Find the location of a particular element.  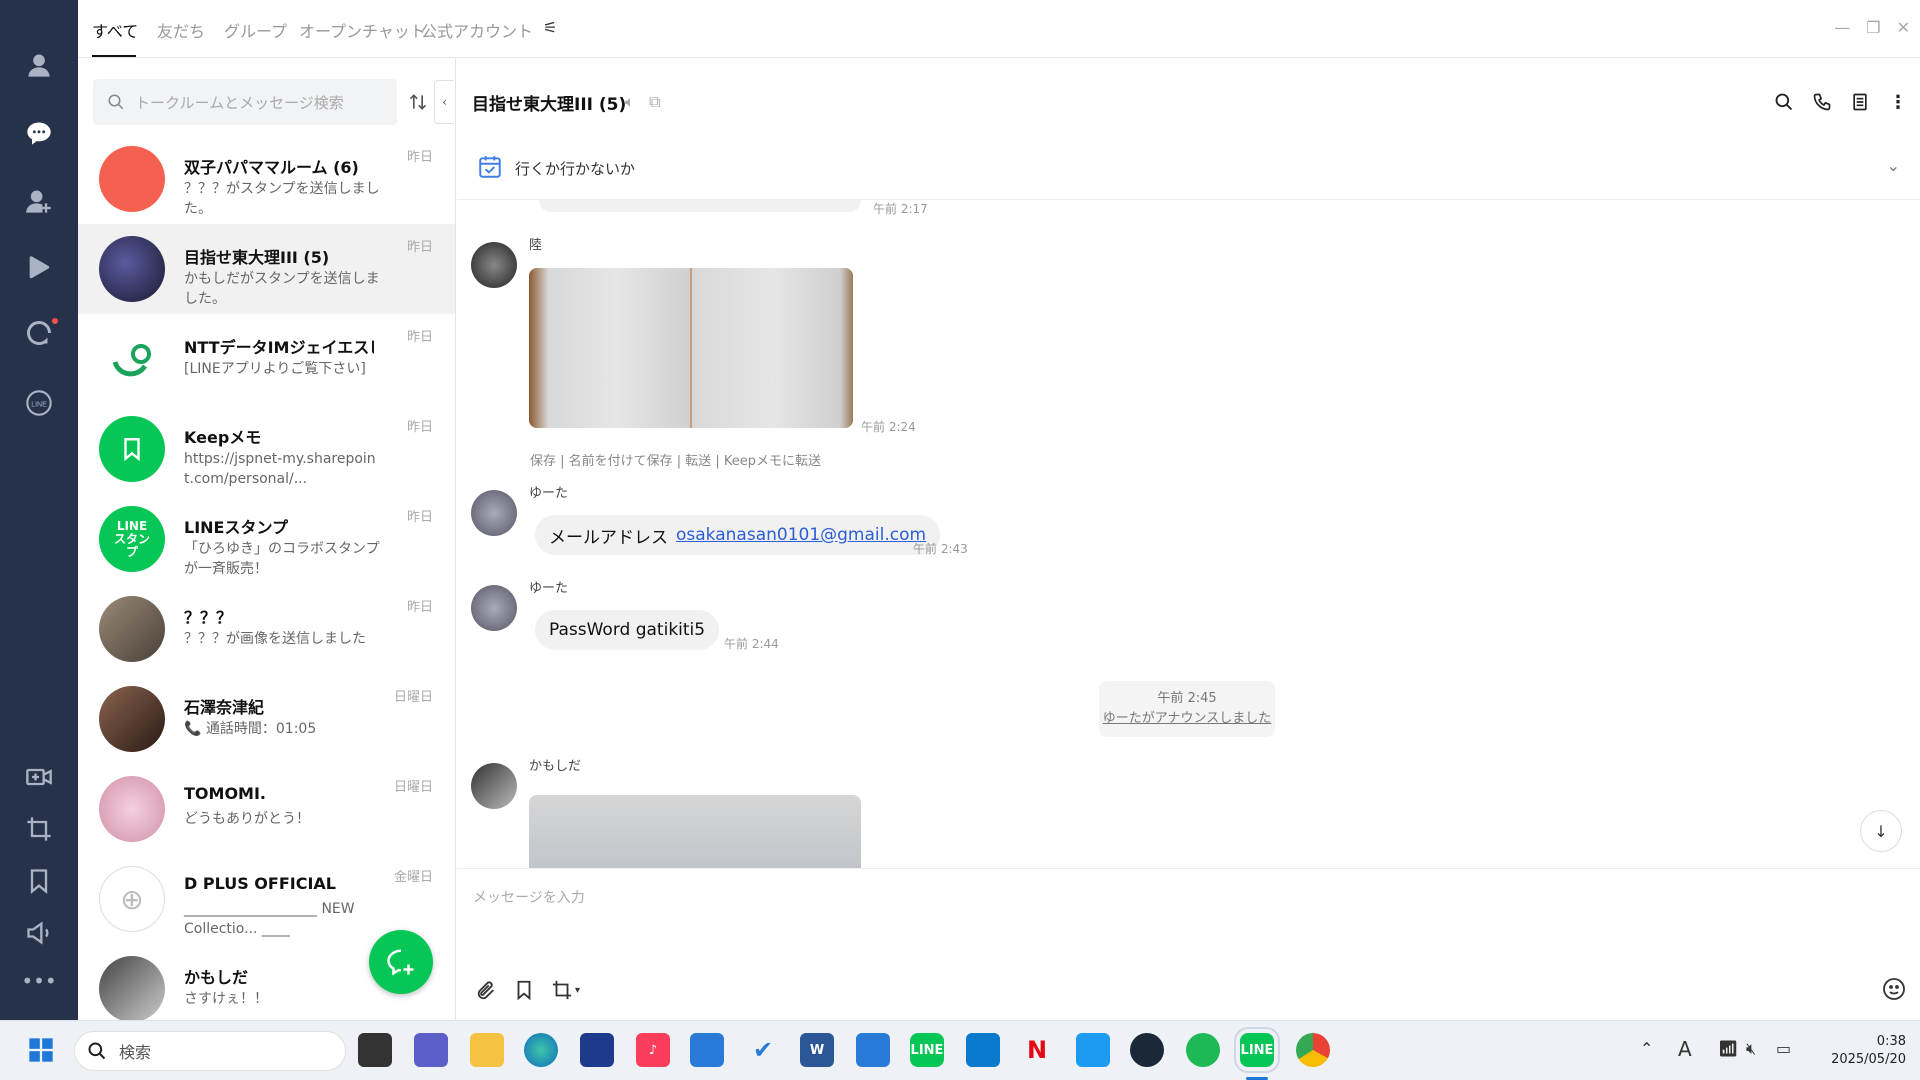

filter-settings-icon: ⚟ is located at coordinates (550, 27).